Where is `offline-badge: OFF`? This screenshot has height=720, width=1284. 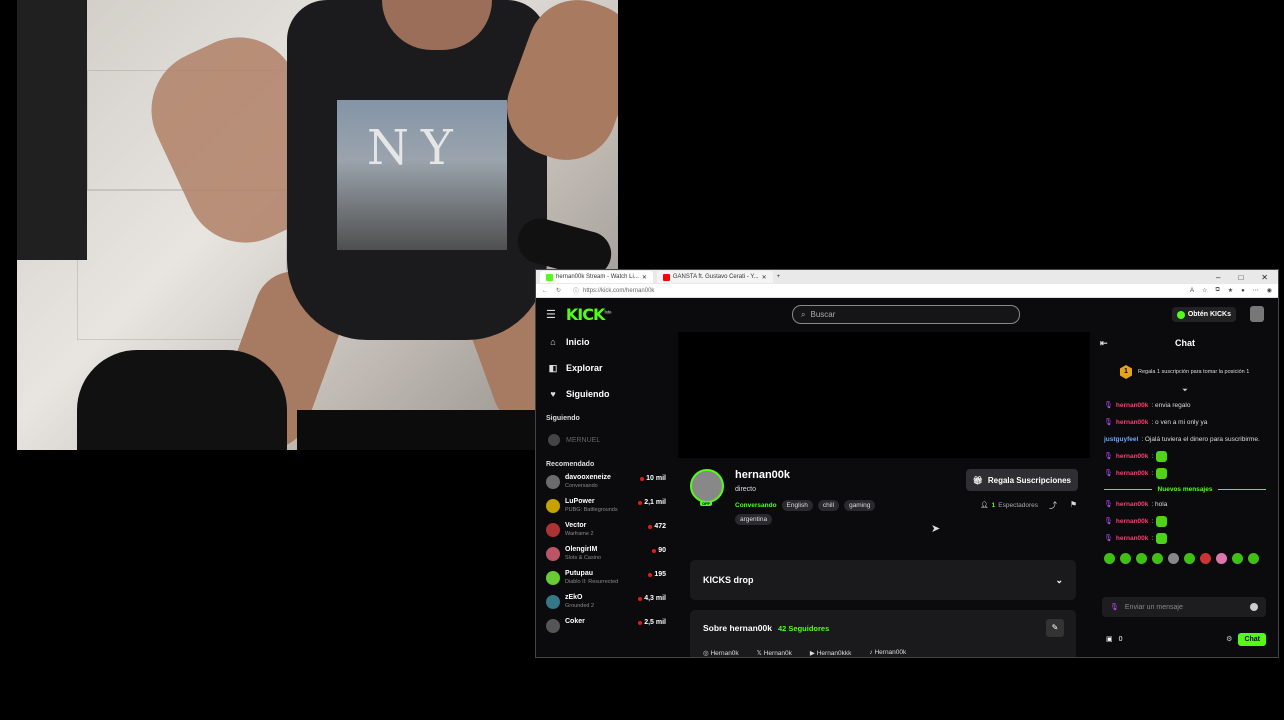
offline-badge: OFF is located at coordinates (706, 503).